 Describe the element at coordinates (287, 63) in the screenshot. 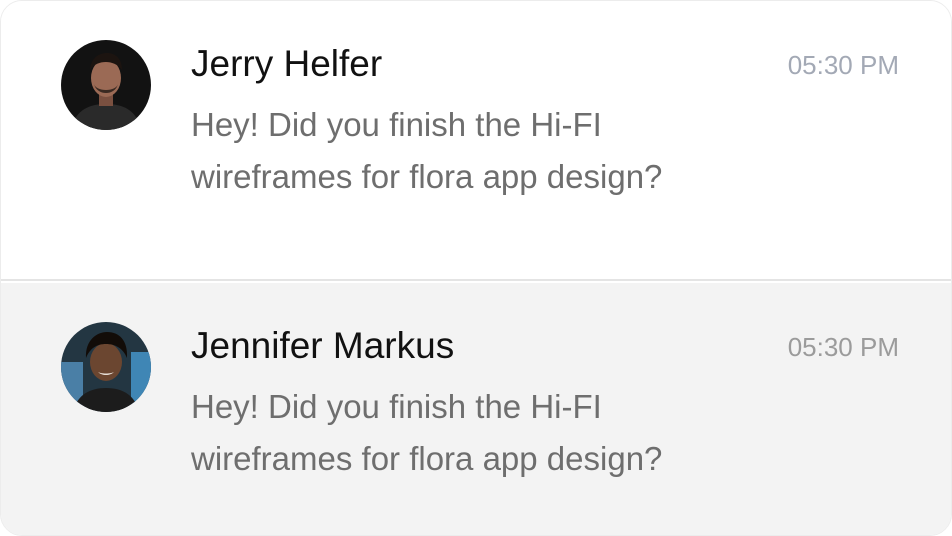

I see `sender-name: Jerry Helfer` at that location.